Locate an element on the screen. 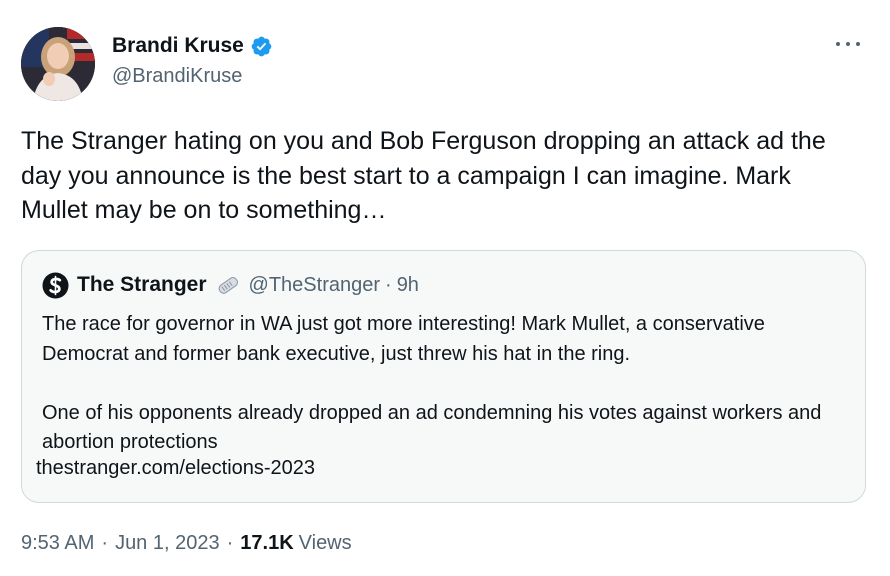  tweet-date: Jun 1, 2023 is located at coordinates (167, 543).